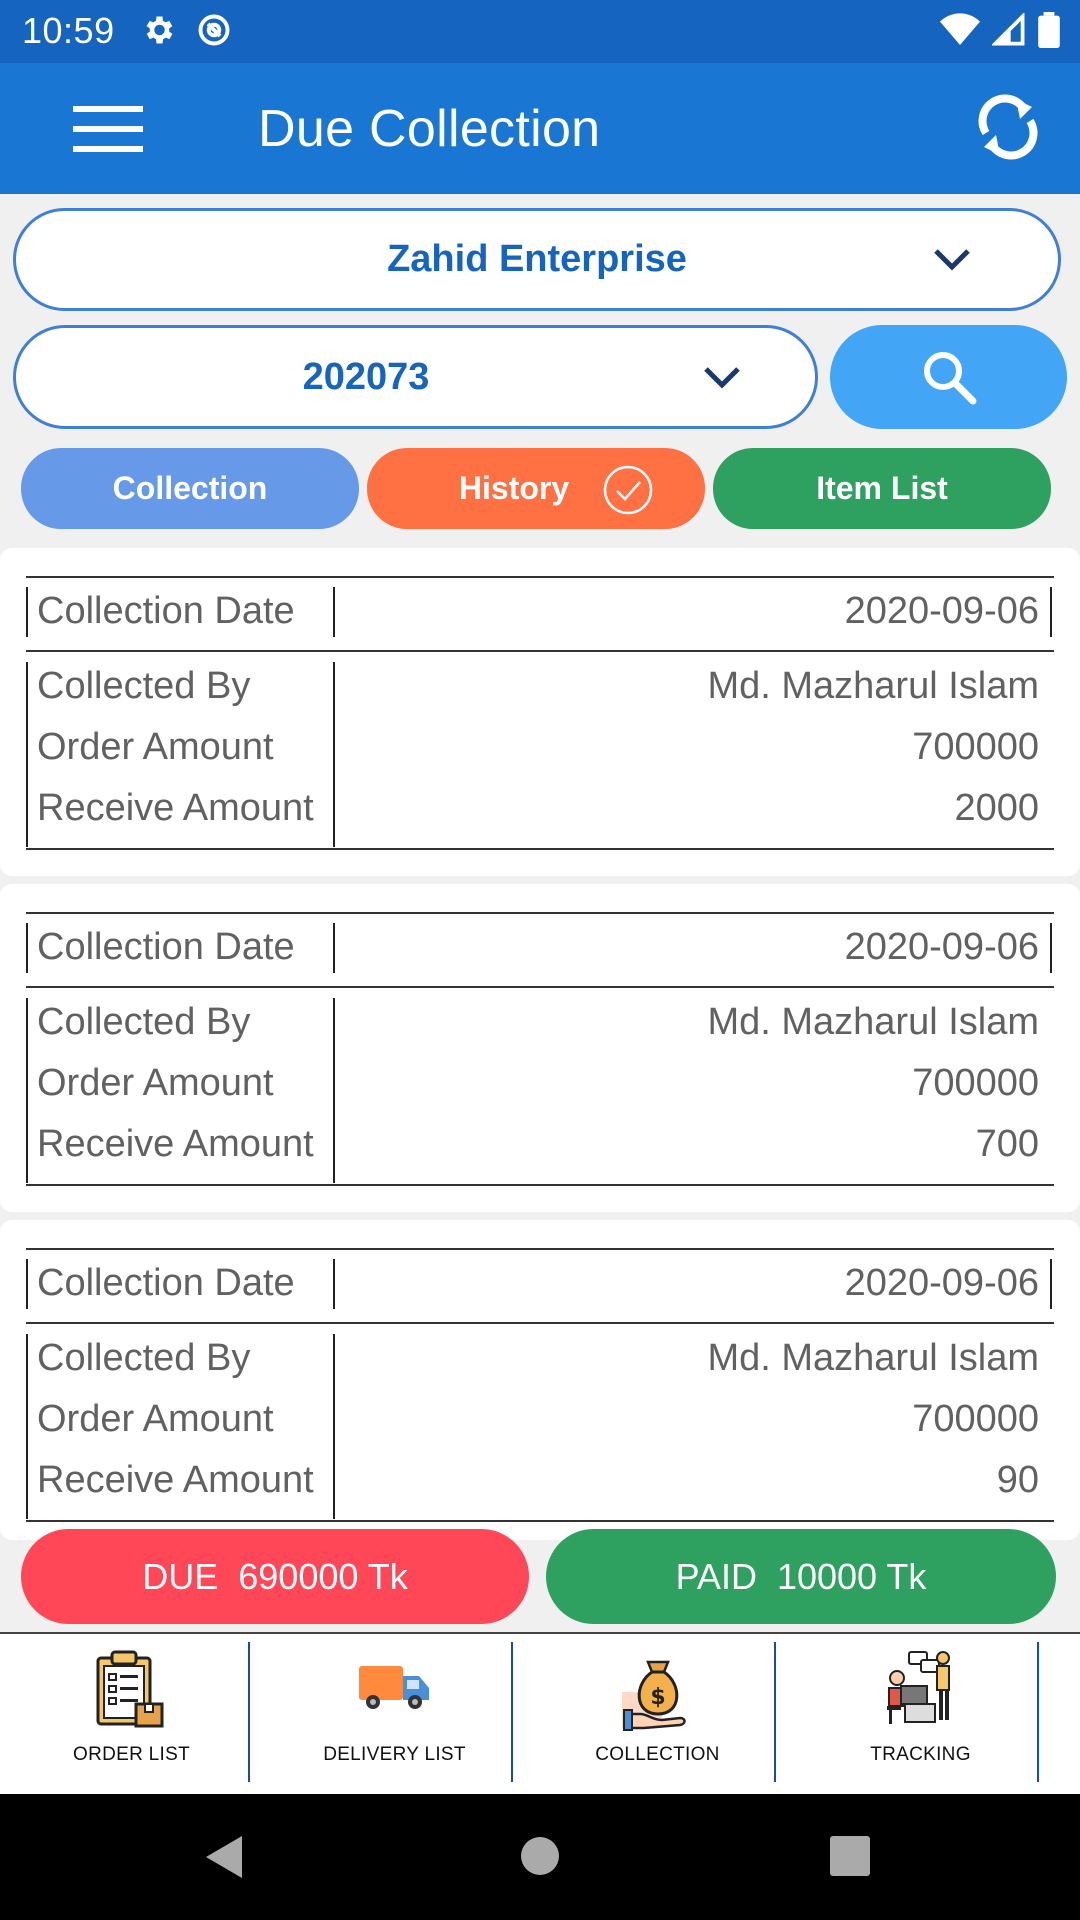 The width and height of the screenshot is (1080, 1920). I want to click on receive-amount-value: 2000, so click(996, 808).